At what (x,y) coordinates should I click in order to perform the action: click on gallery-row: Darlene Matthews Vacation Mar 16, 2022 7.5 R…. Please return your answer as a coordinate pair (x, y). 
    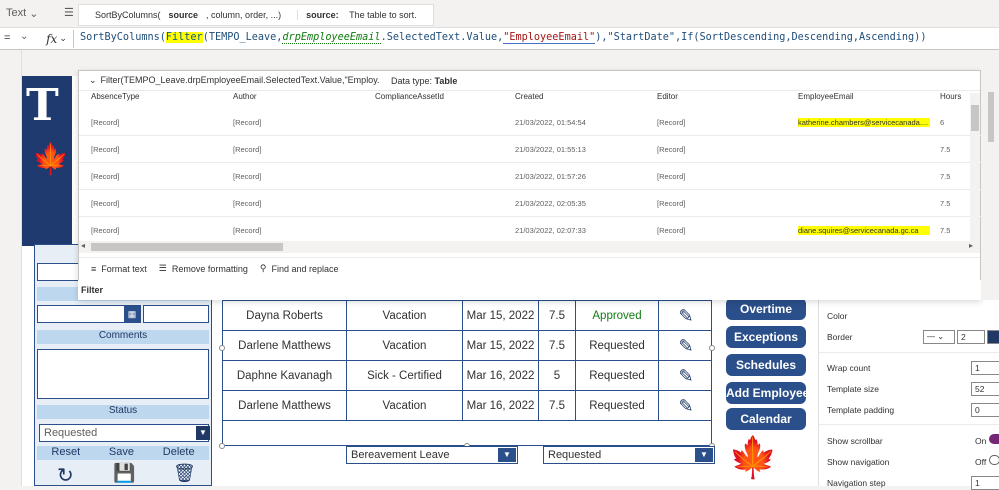
    Looking at the image, I should click on (467, 406).